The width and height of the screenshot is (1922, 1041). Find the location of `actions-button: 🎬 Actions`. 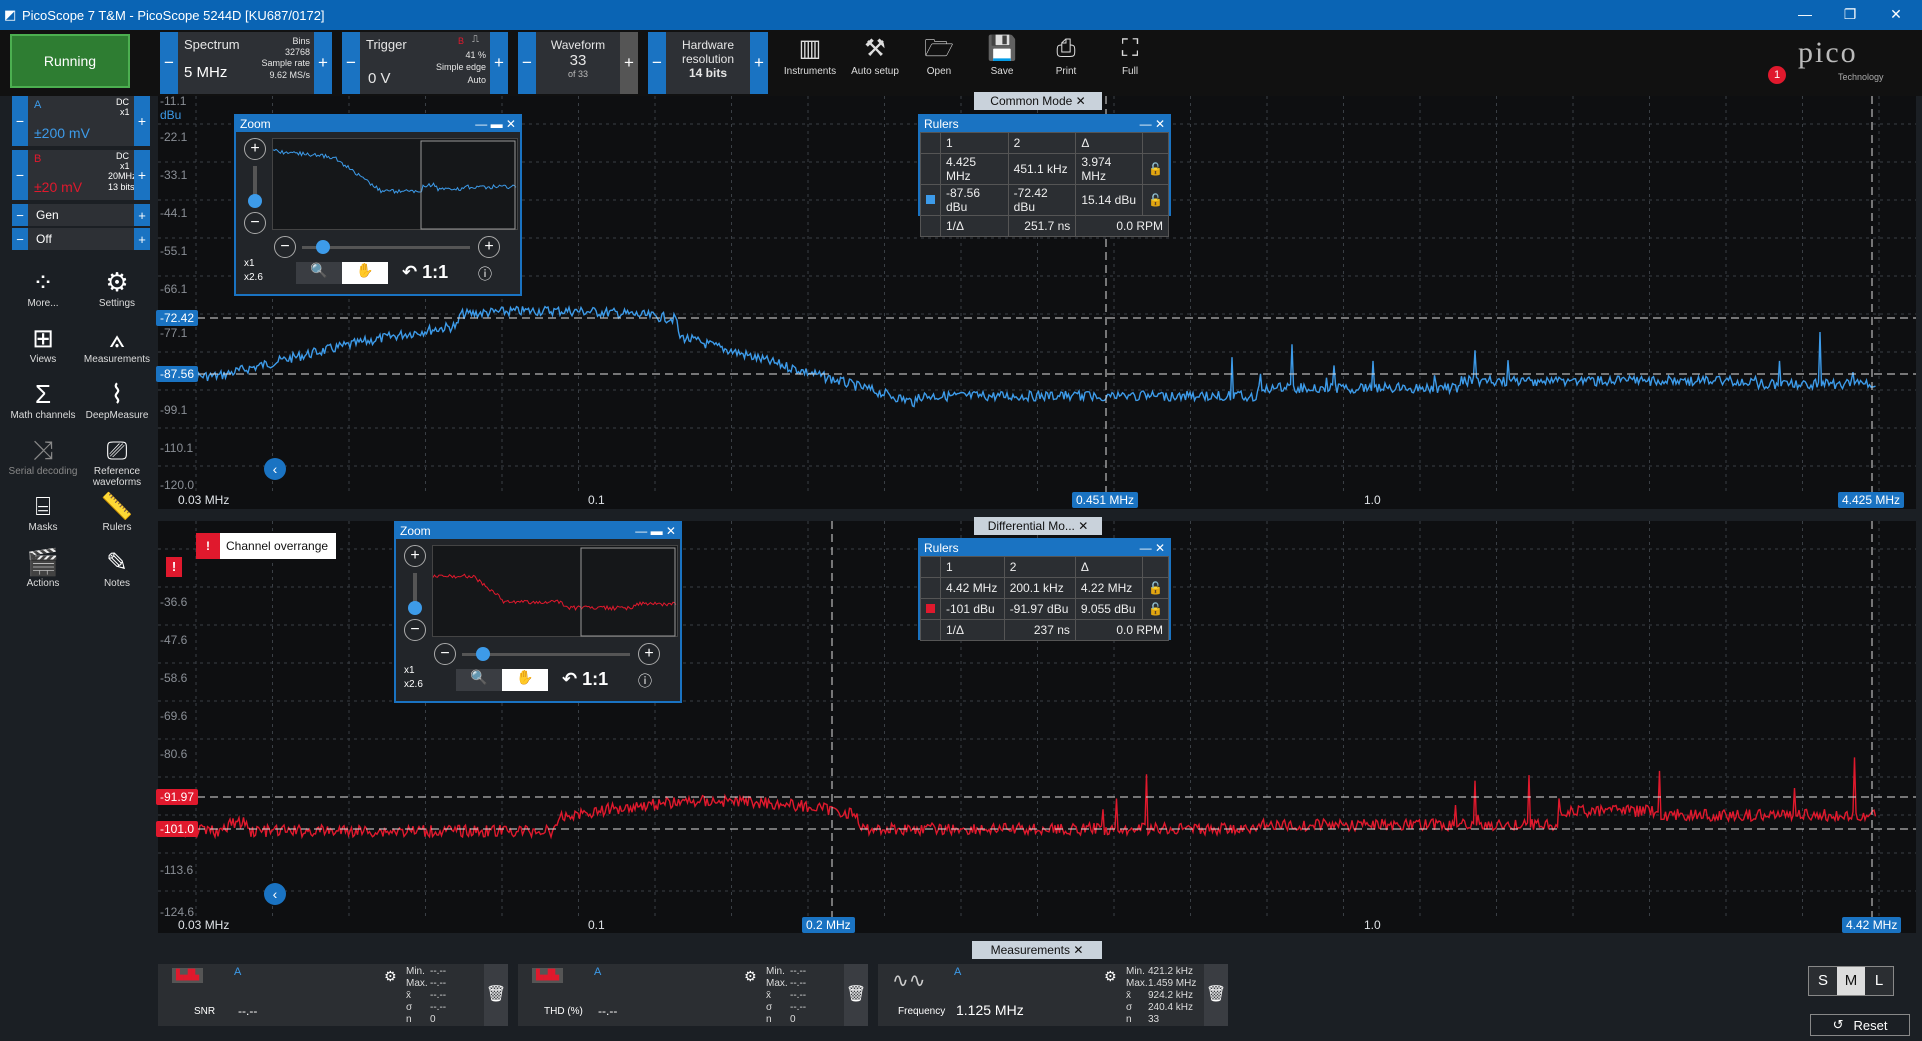

actions-button: 🎬 Actions is located at coordinates (43, 567).